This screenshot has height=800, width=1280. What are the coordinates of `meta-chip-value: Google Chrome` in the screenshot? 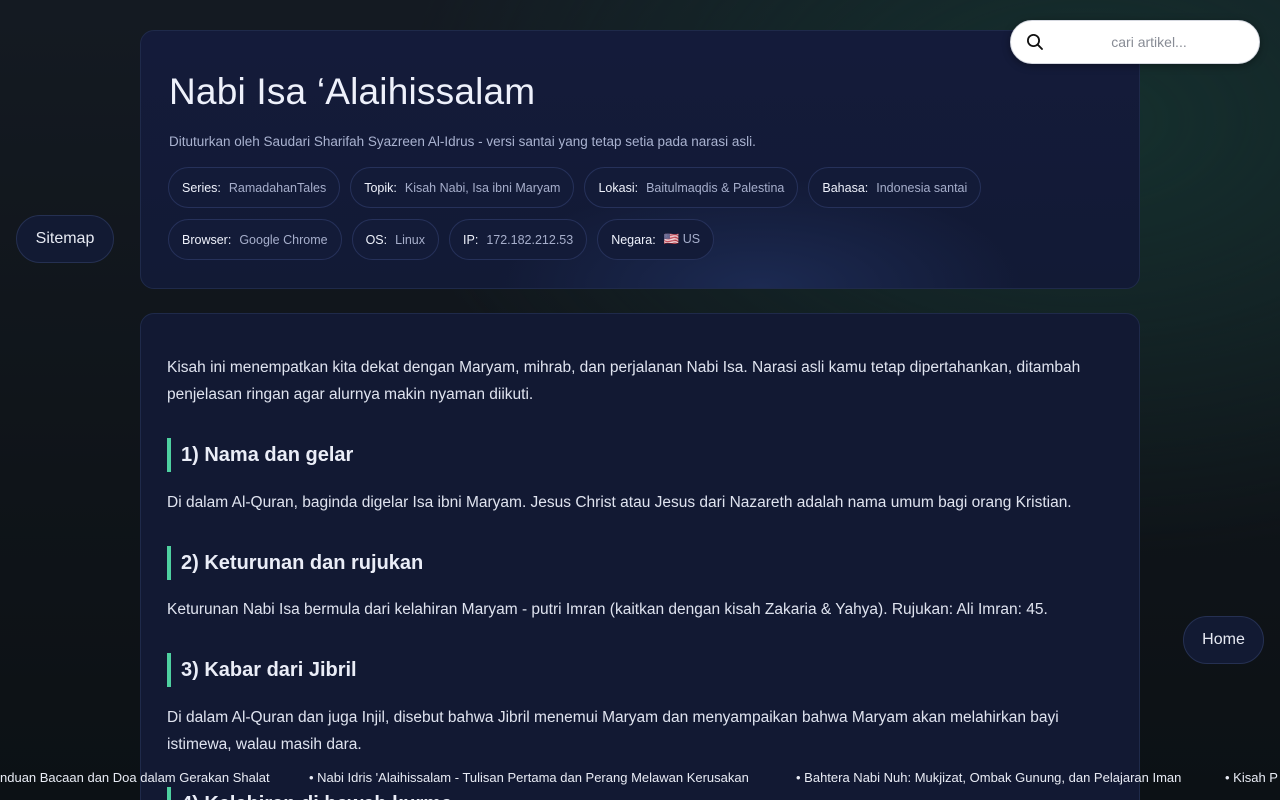 It's located at (283, 239).